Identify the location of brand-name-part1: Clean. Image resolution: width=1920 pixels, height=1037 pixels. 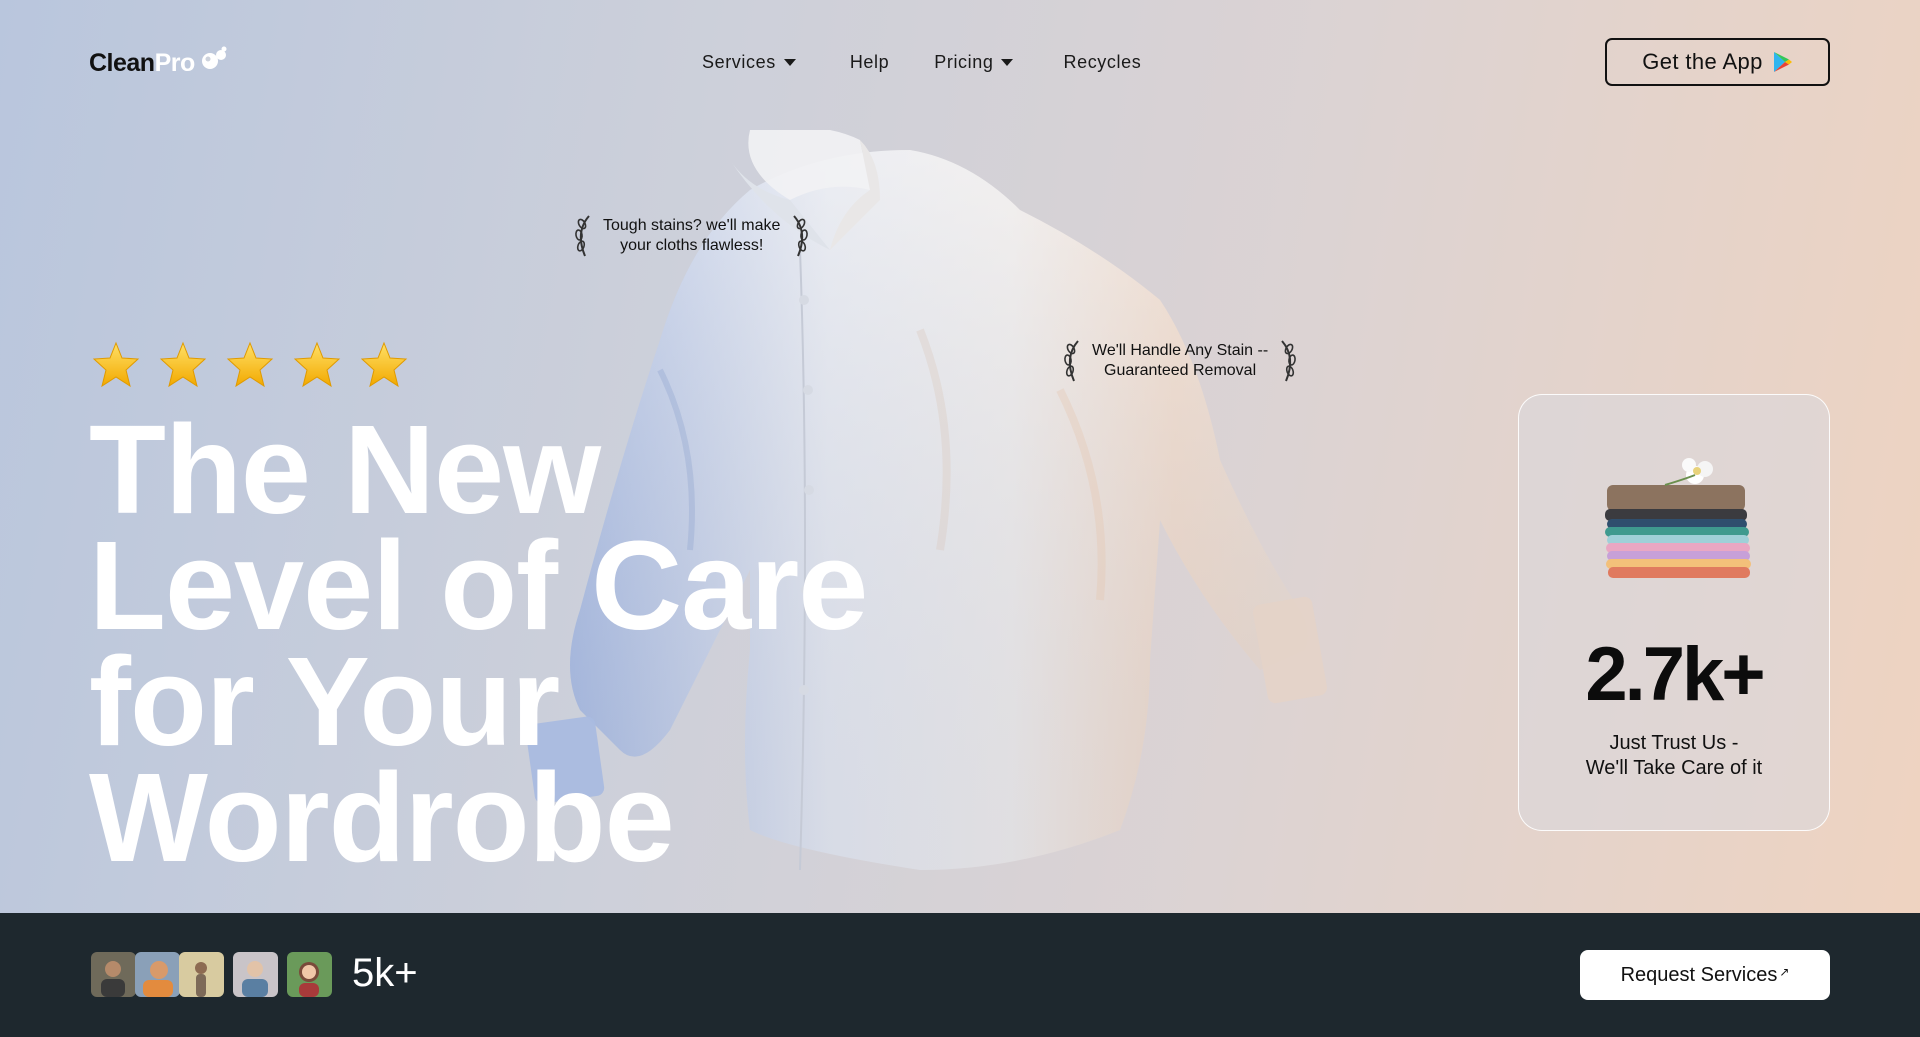
(122, 63).